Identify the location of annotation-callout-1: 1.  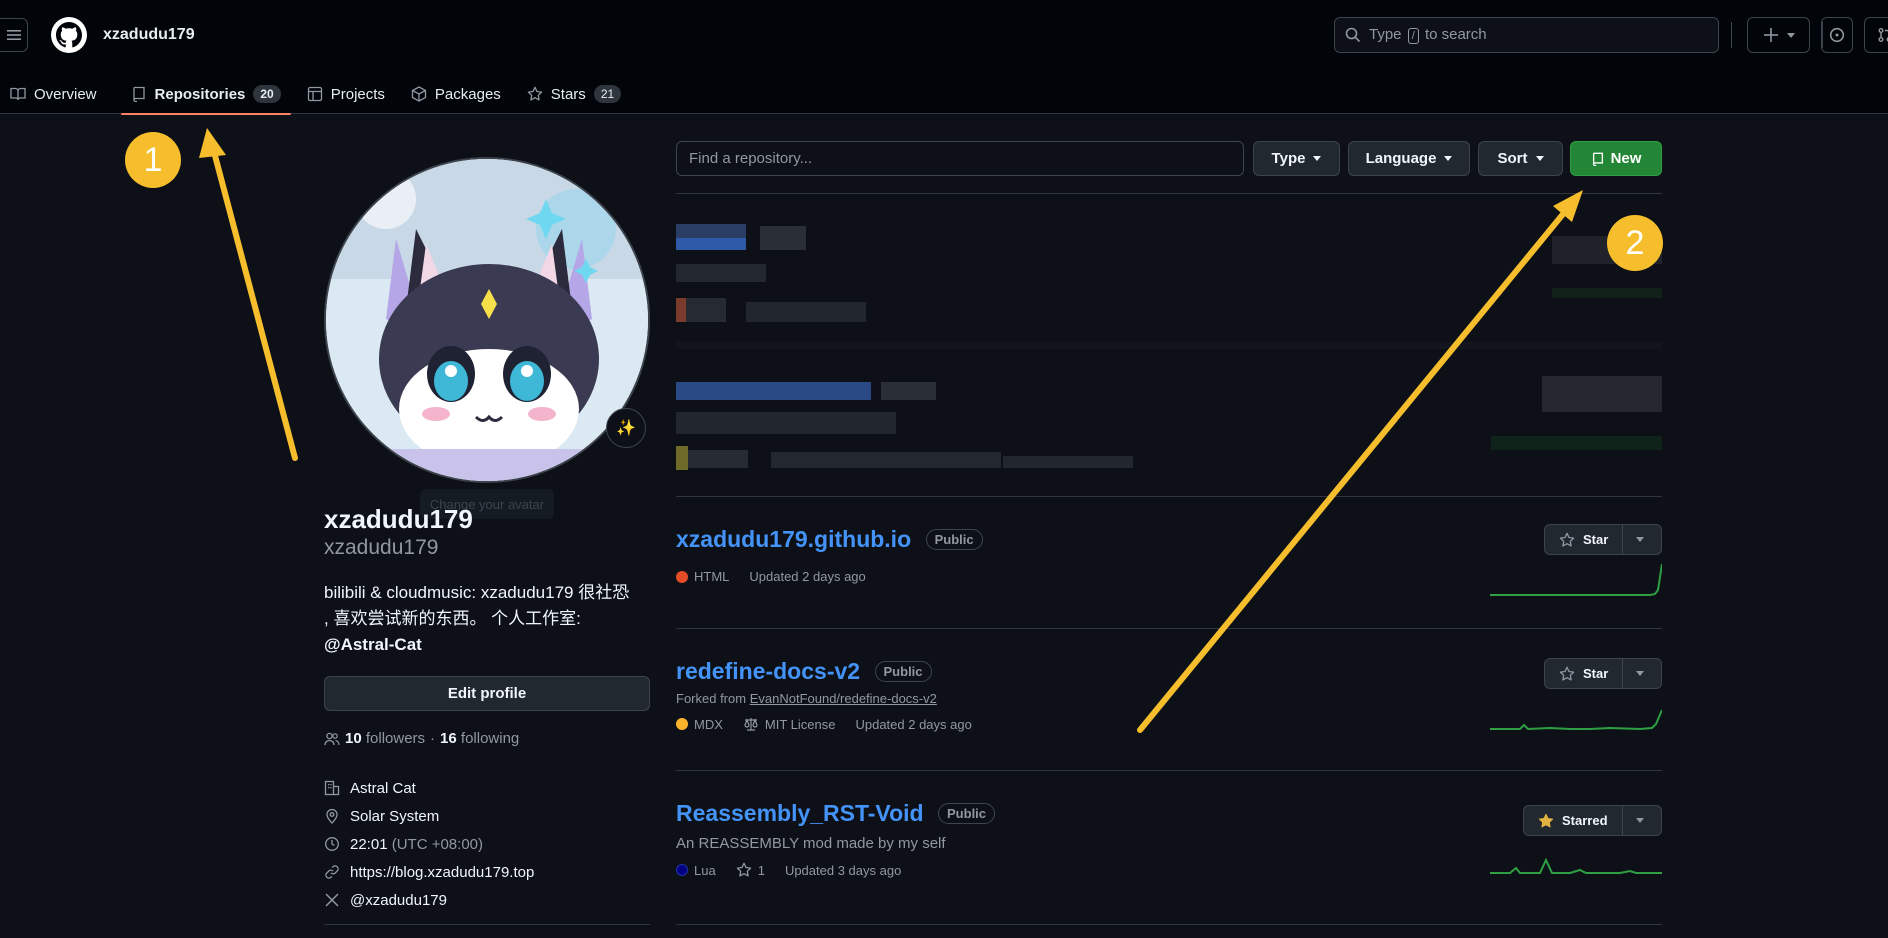
(153, 160).